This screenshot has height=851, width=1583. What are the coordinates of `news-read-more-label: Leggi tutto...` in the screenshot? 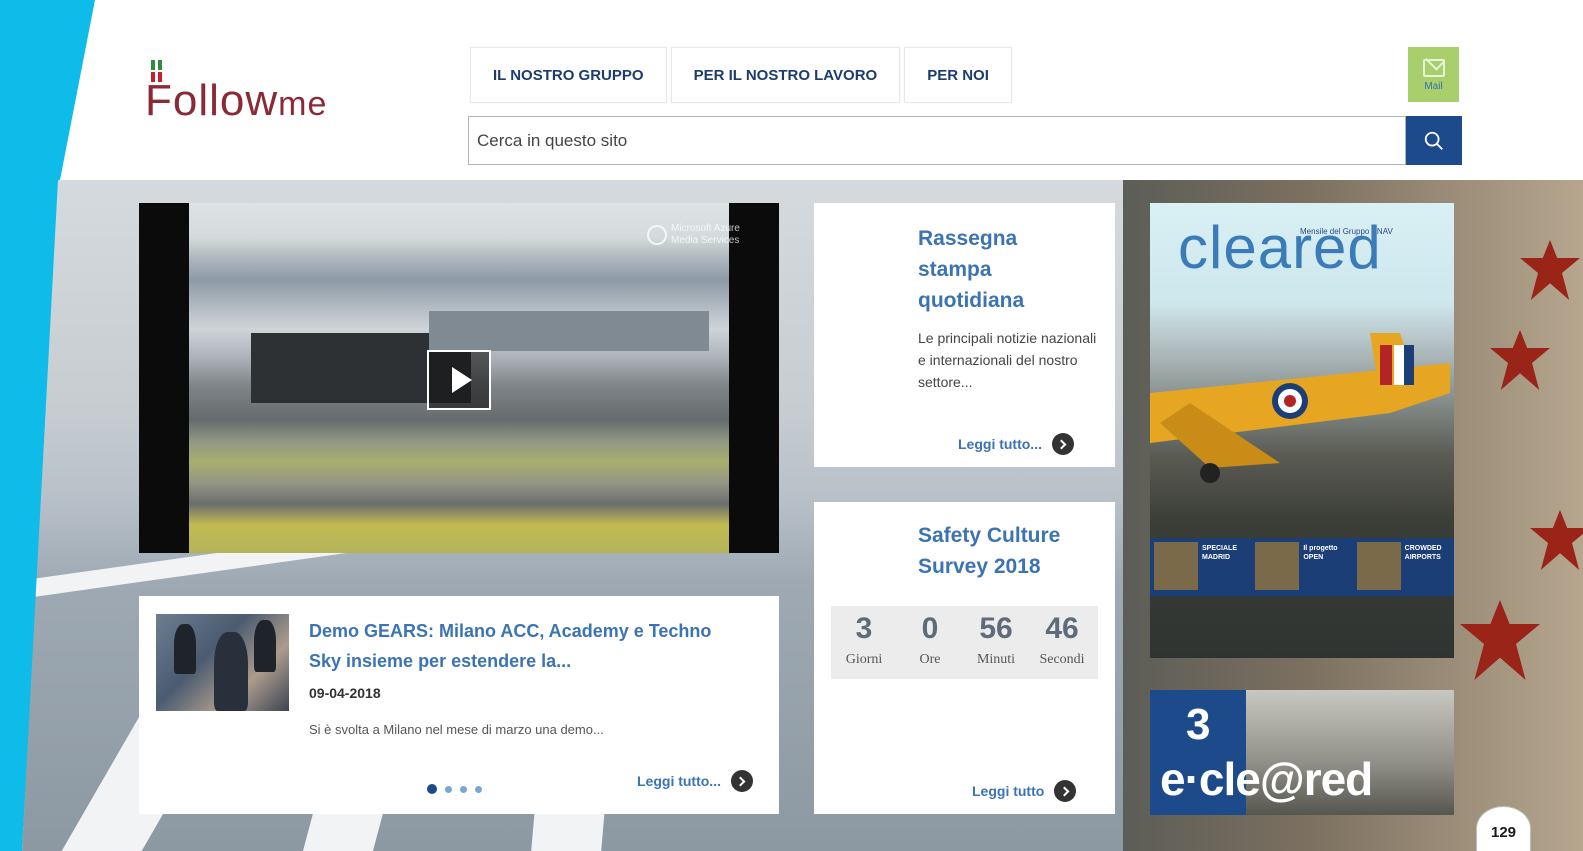 It's located at (679, 781).